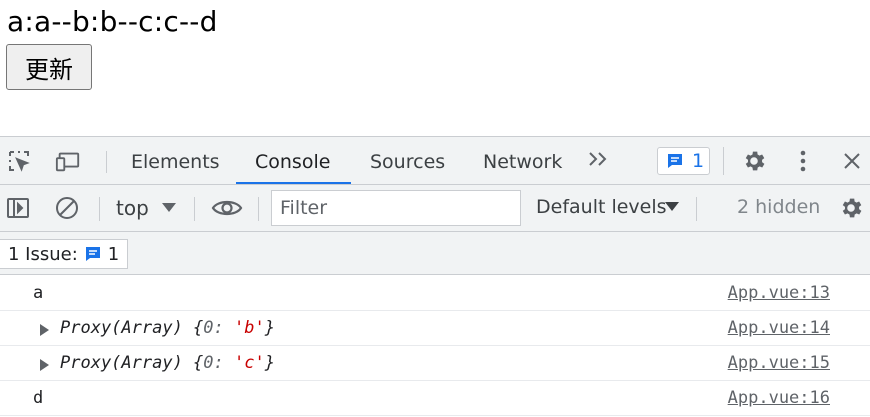 Image resolution: width=870 pixels, height=417 pixels. I want to click on sidebar-toggle-icon, so click(18, 208).